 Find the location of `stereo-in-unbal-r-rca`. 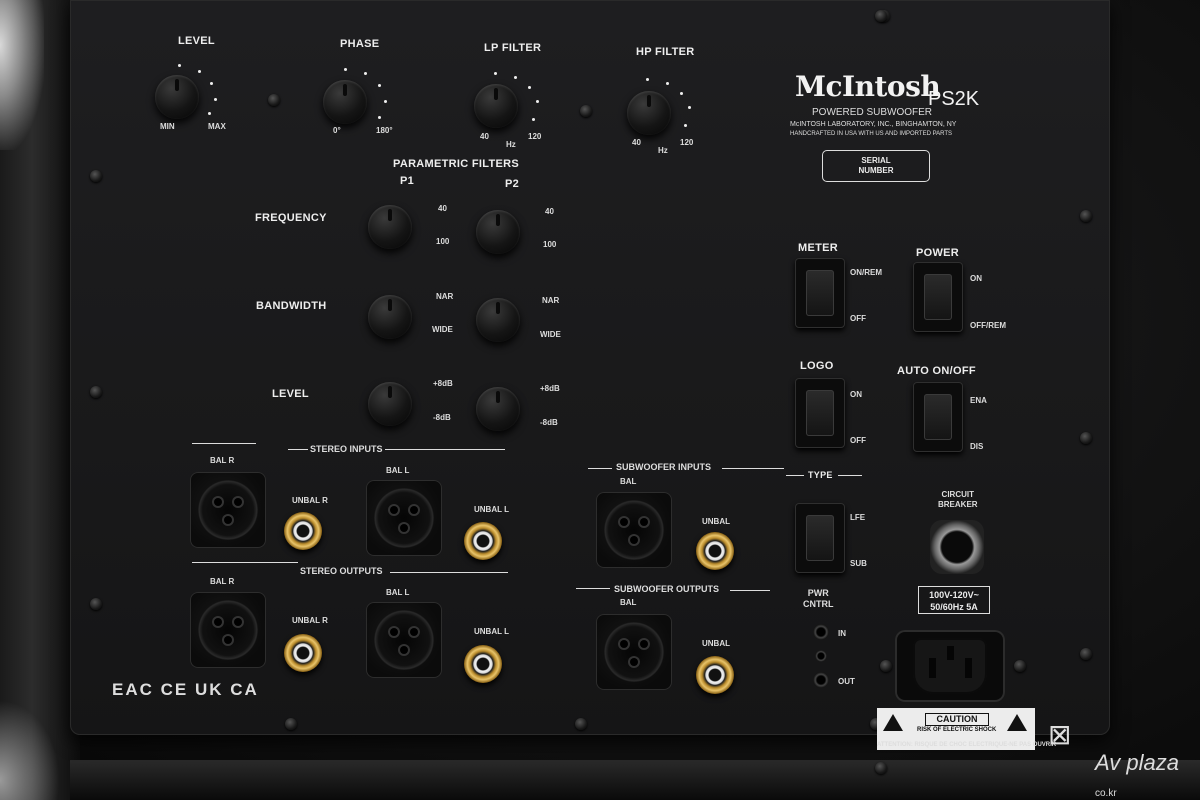

stereo-in-unbal-r-rca is located at coordinates (303, 531).